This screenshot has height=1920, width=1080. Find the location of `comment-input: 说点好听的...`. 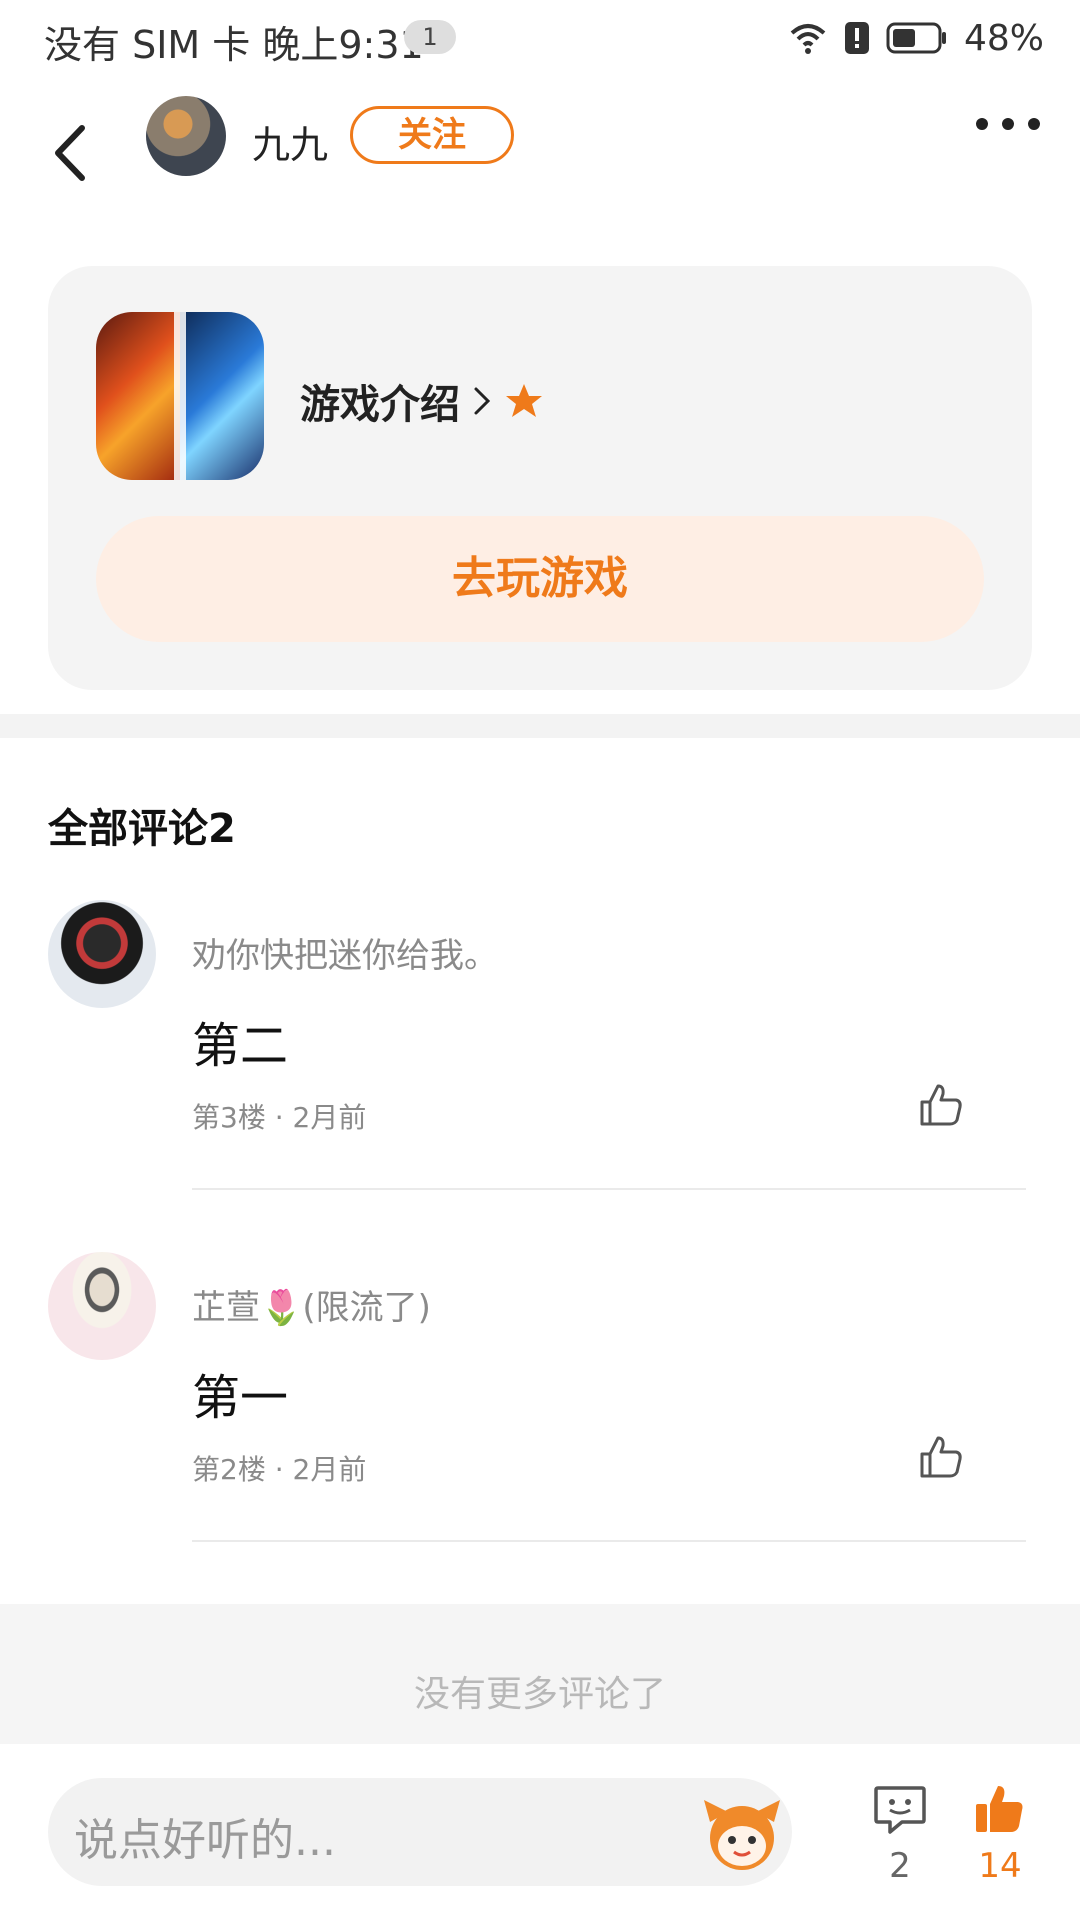

comment-input: 说点好听的... is located at coordinates (420, 1832).